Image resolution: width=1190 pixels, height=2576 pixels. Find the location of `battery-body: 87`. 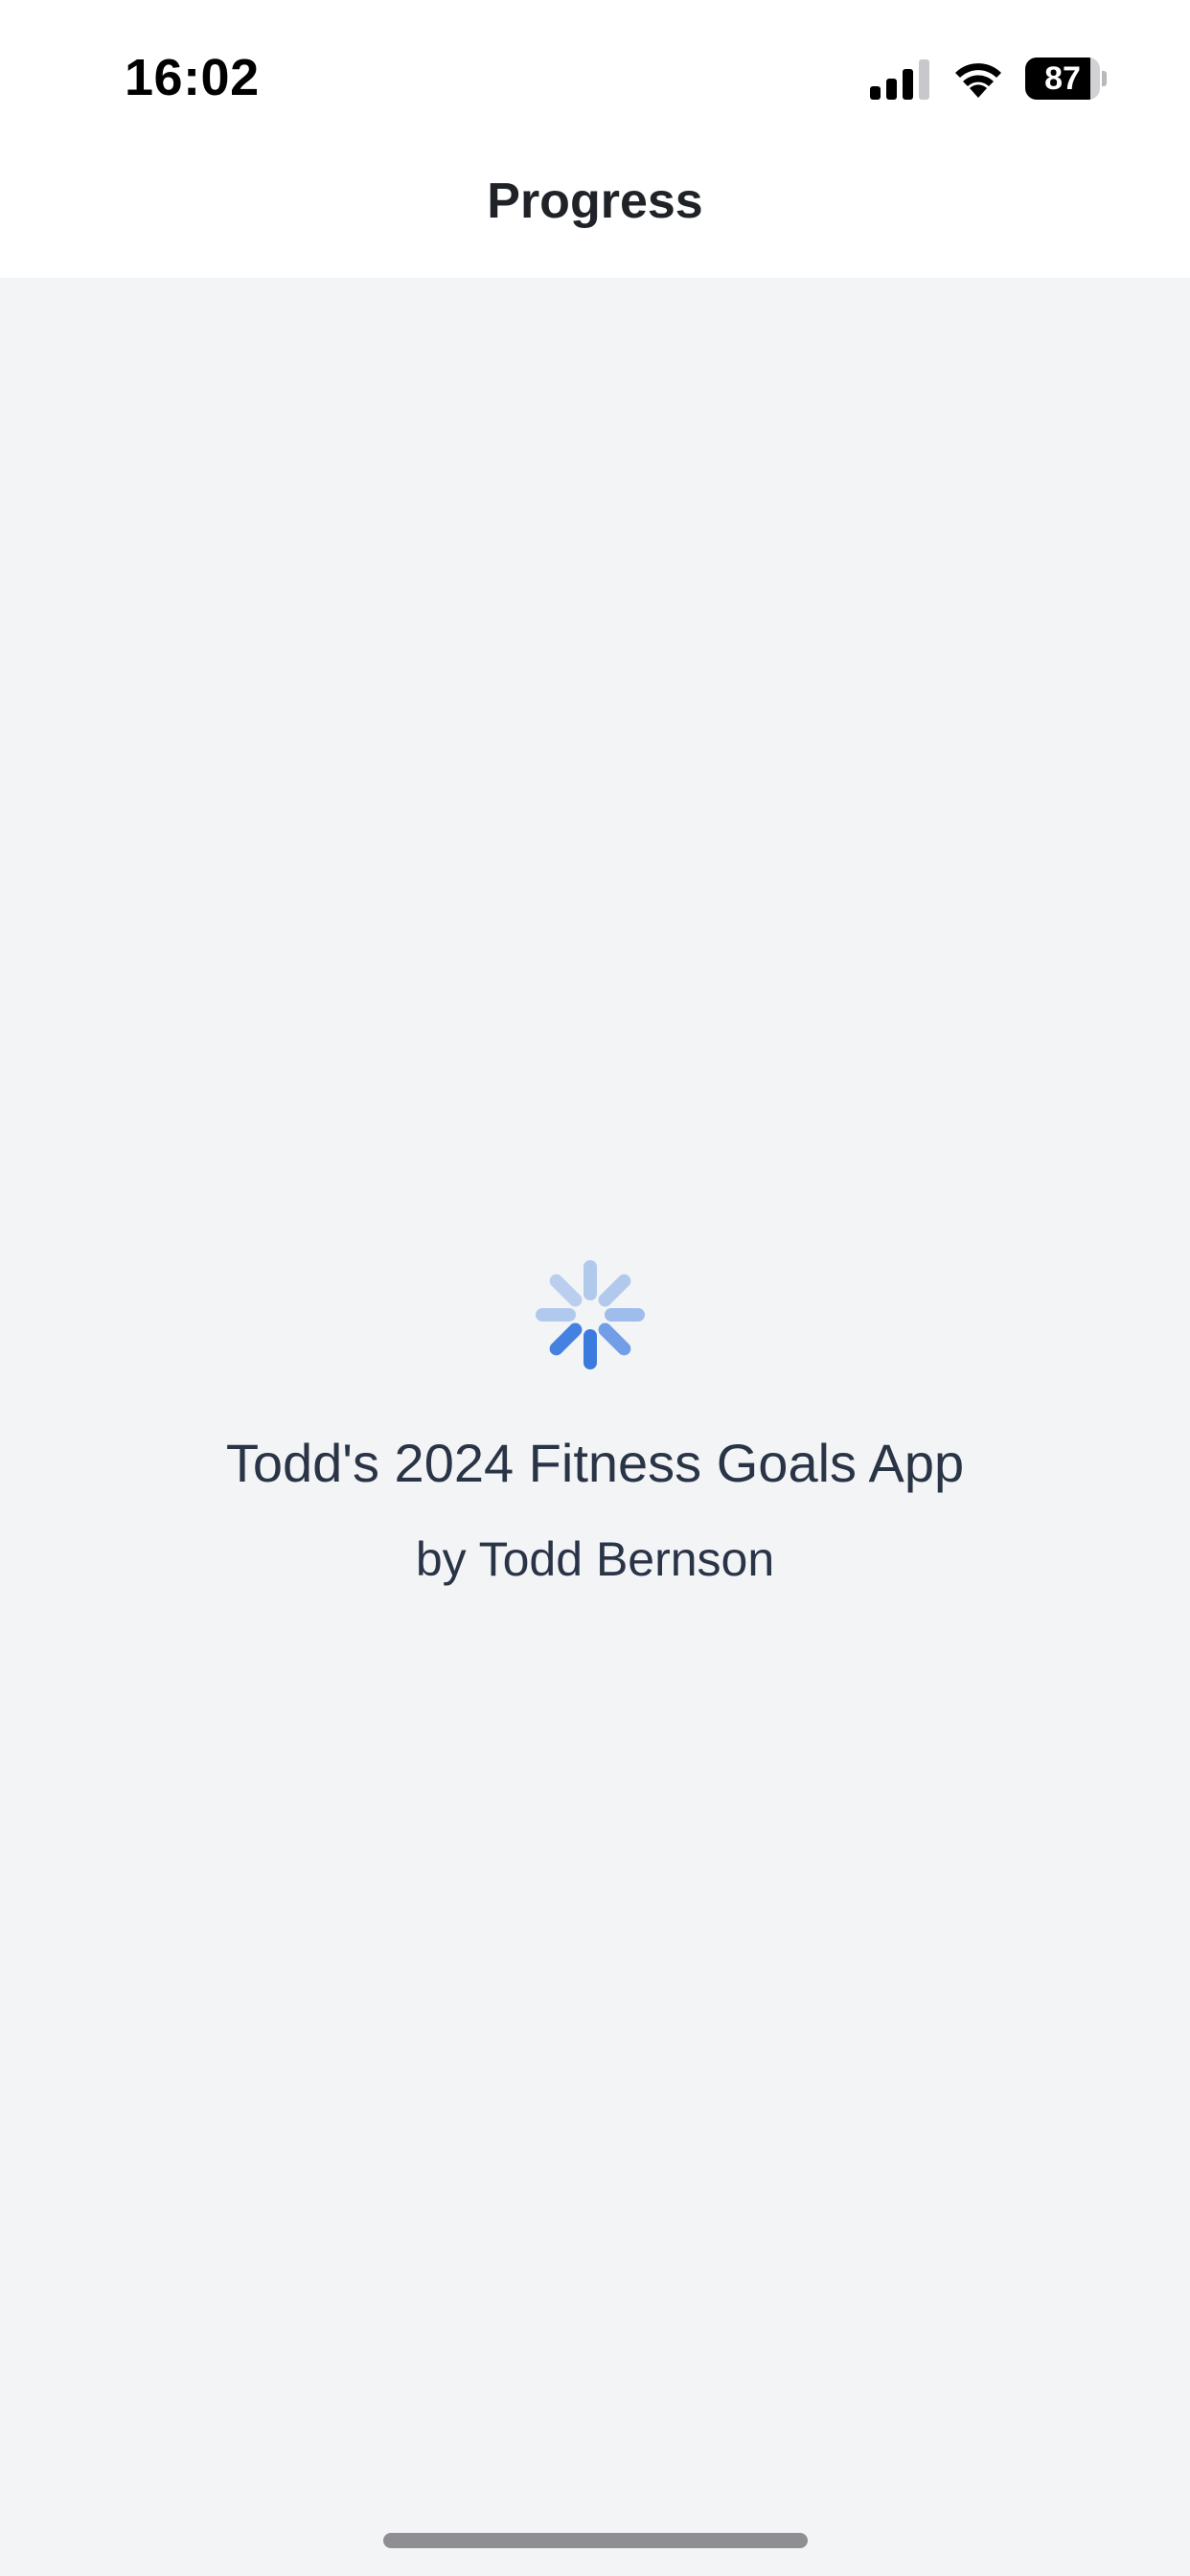

battery-body: 87 is located at coordinates (1063, 79).